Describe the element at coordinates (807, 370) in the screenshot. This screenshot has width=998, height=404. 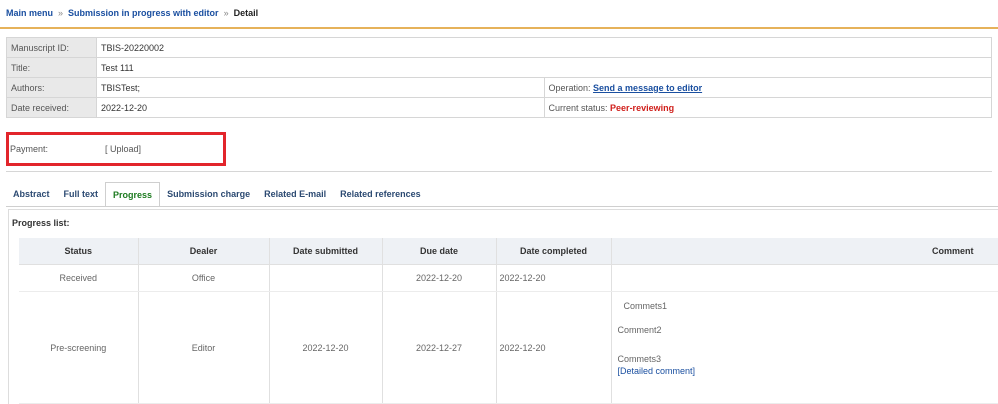
I see `detailed-comment-link: [Detailed comment]` at that location.